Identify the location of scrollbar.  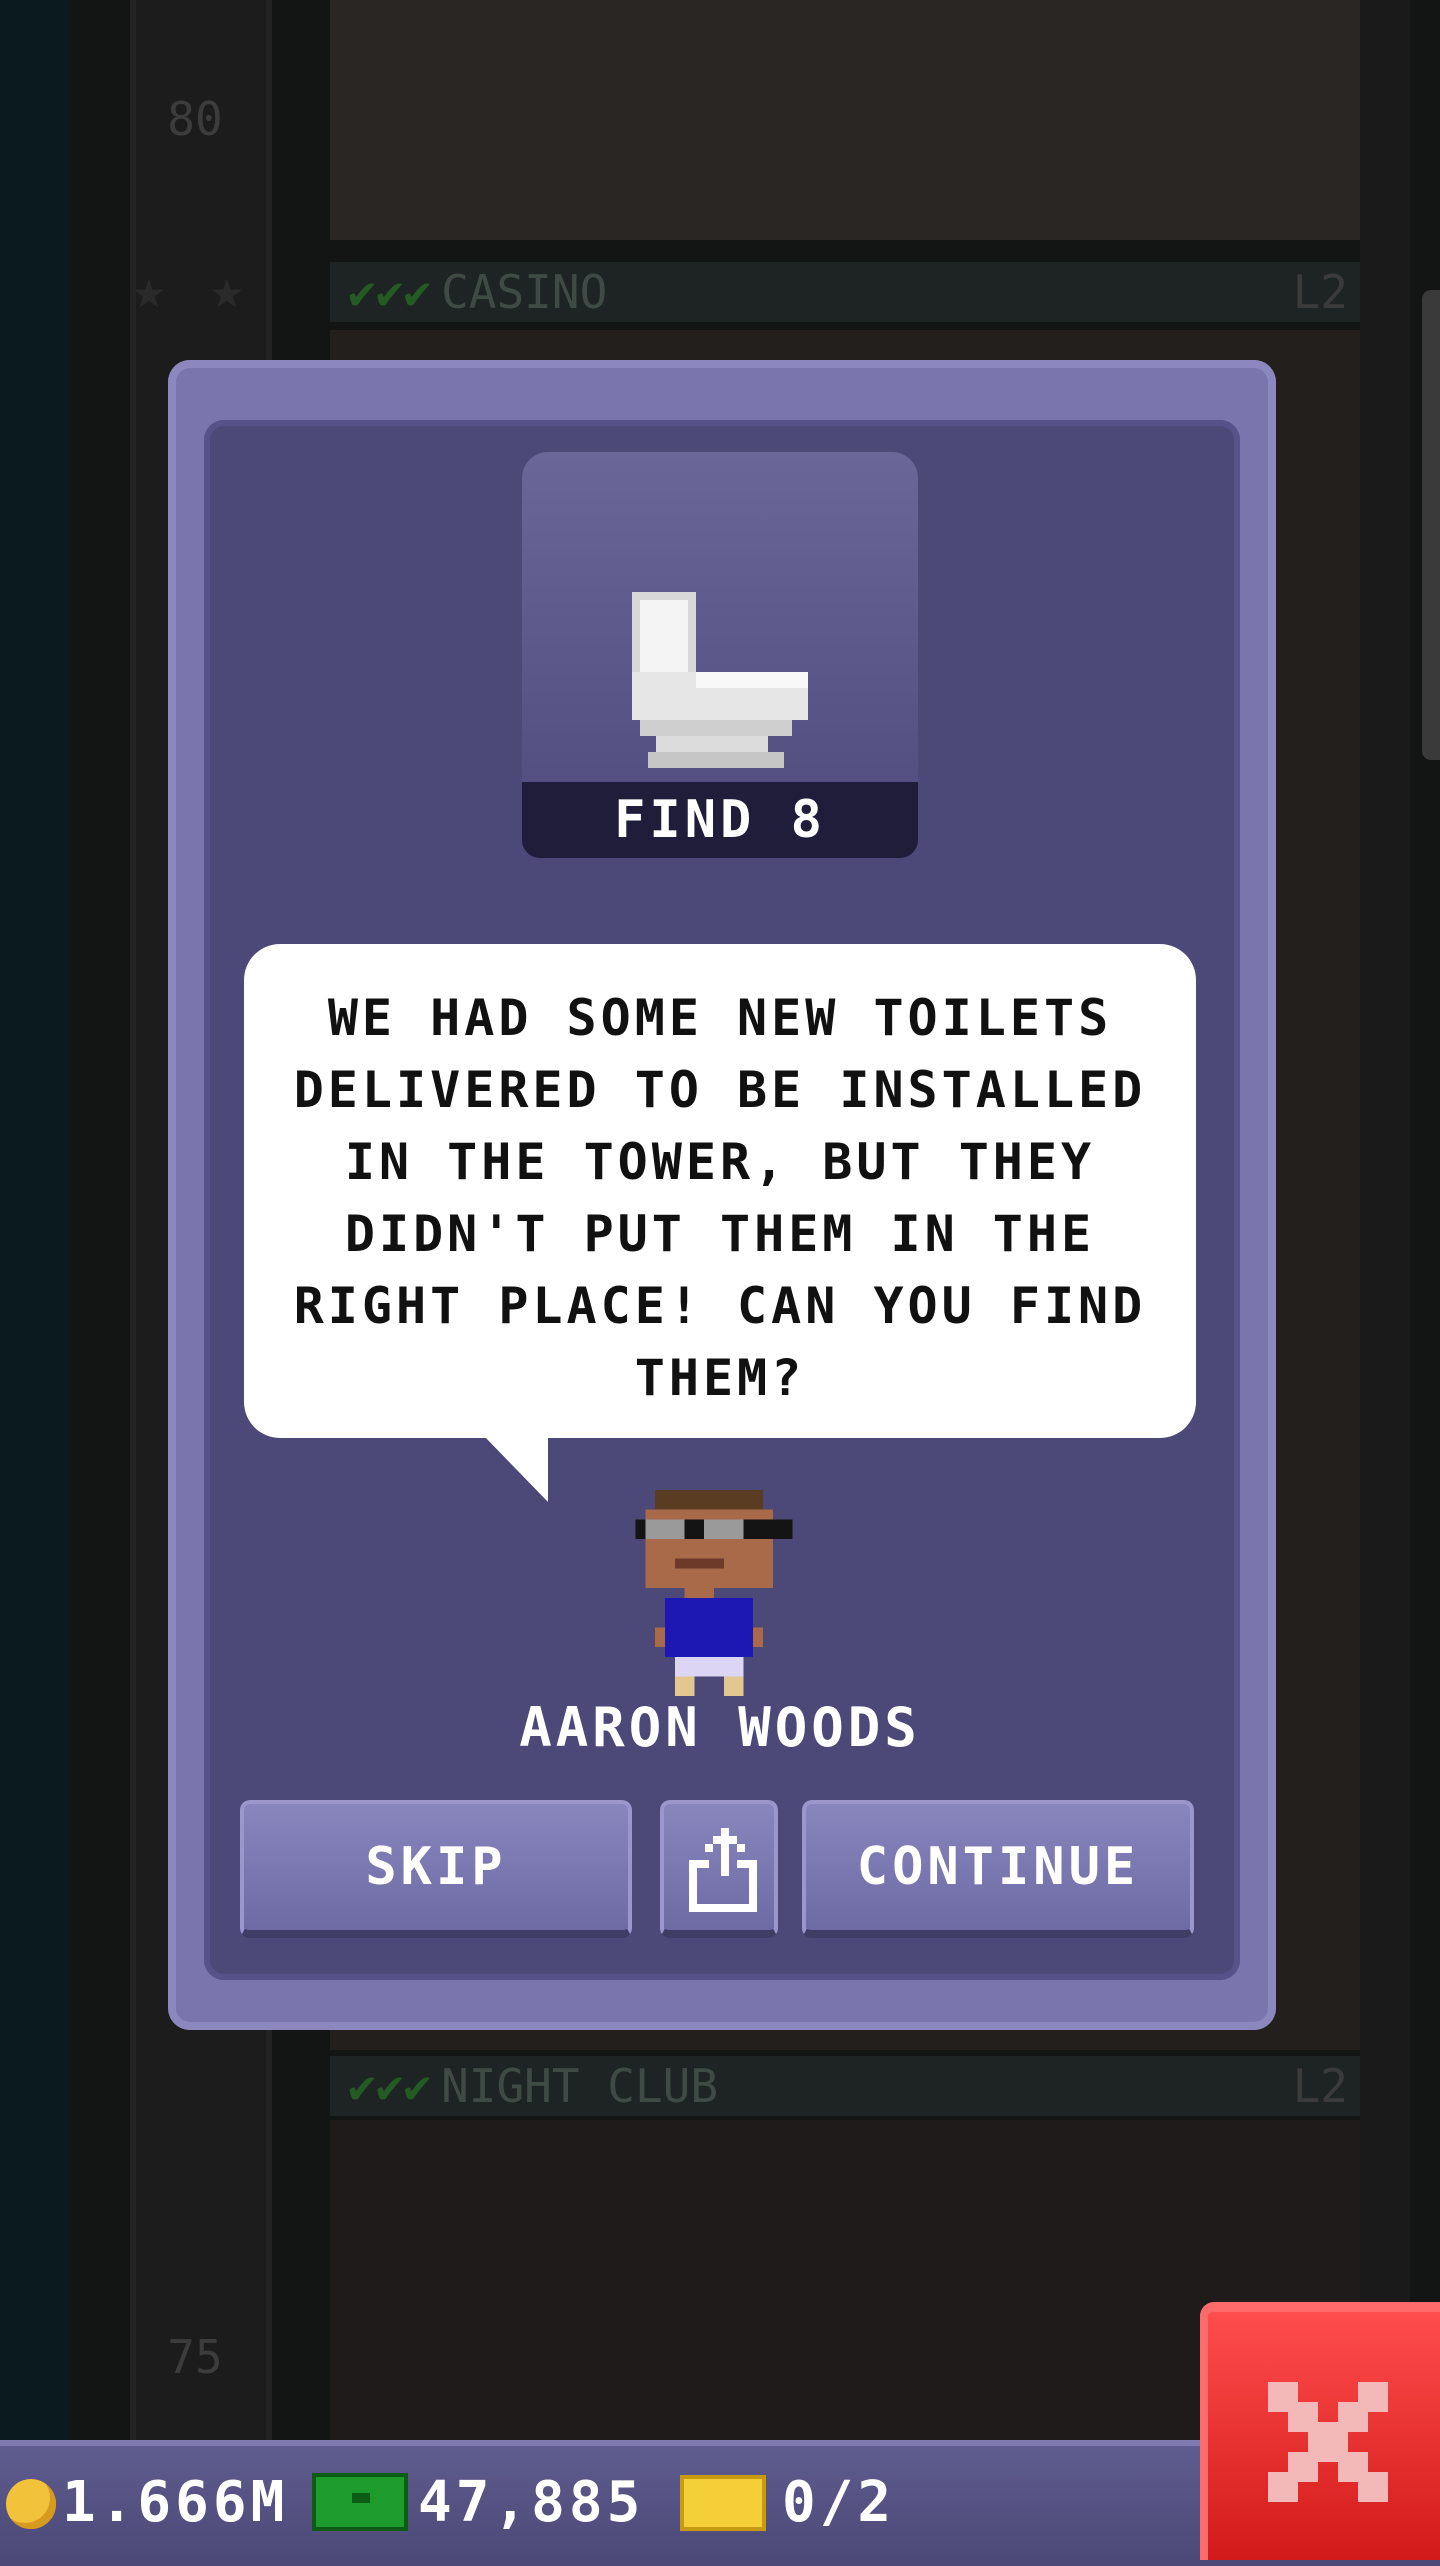
(1431, 525).